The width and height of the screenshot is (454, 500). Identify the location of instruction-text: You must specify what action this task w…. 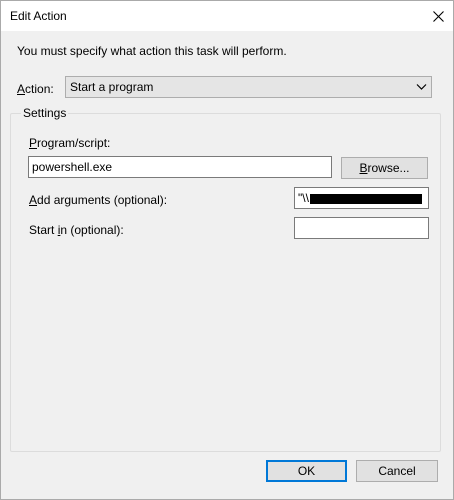
(152, 51).